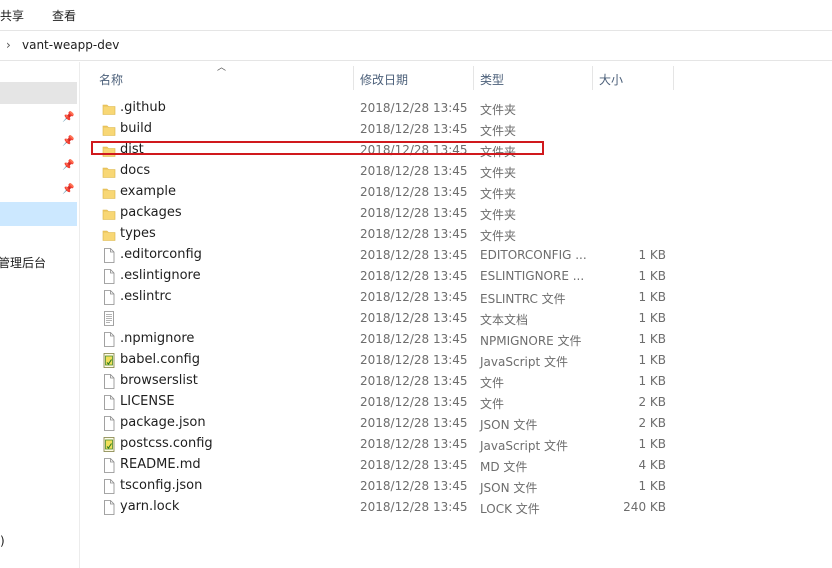 The height and width of the screenshot is (568, 832). What do you see at coordinates (524, 446) in the screenshot?
I see `file-type: JavaScript 文件` at bounding box center [524, 446].